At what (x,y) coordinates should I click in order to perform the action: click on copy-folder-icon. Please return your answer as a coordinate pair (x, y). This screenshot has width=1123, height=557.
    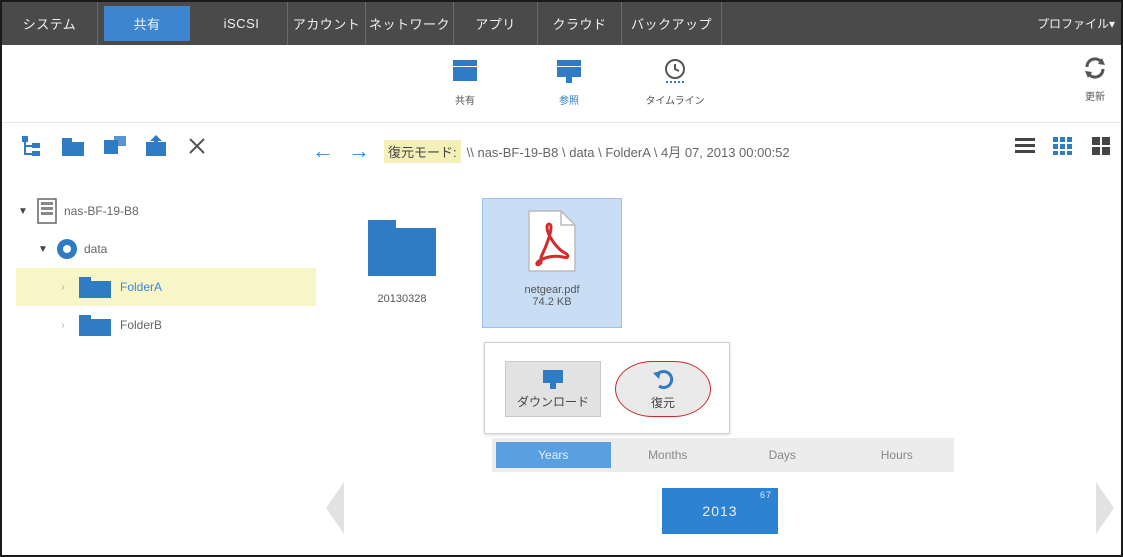
    Looking at the image, I should click on (115, 146).